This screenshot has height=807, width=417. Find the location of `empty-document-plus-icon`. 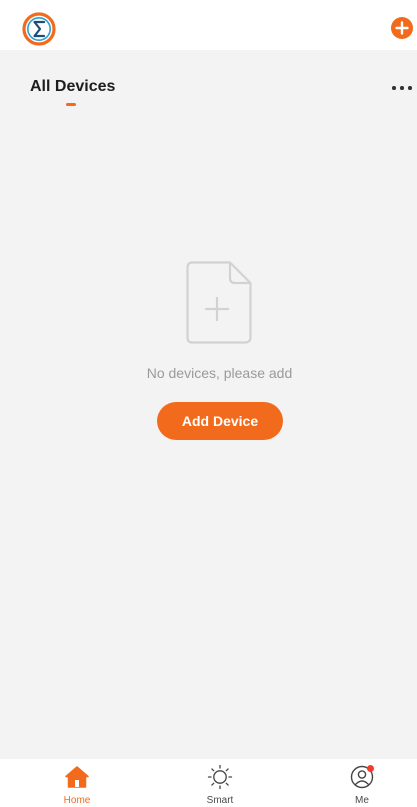

empty-document-plus-icon is located at coordinates (219, 302).